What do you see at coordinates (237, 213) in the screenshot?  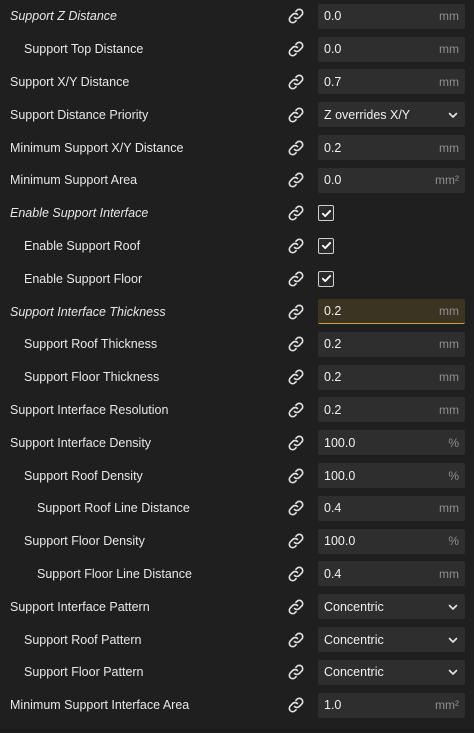 I see `setting-row-enable-support-interface: Enable Support Interface` at bounding box center [237, 213].